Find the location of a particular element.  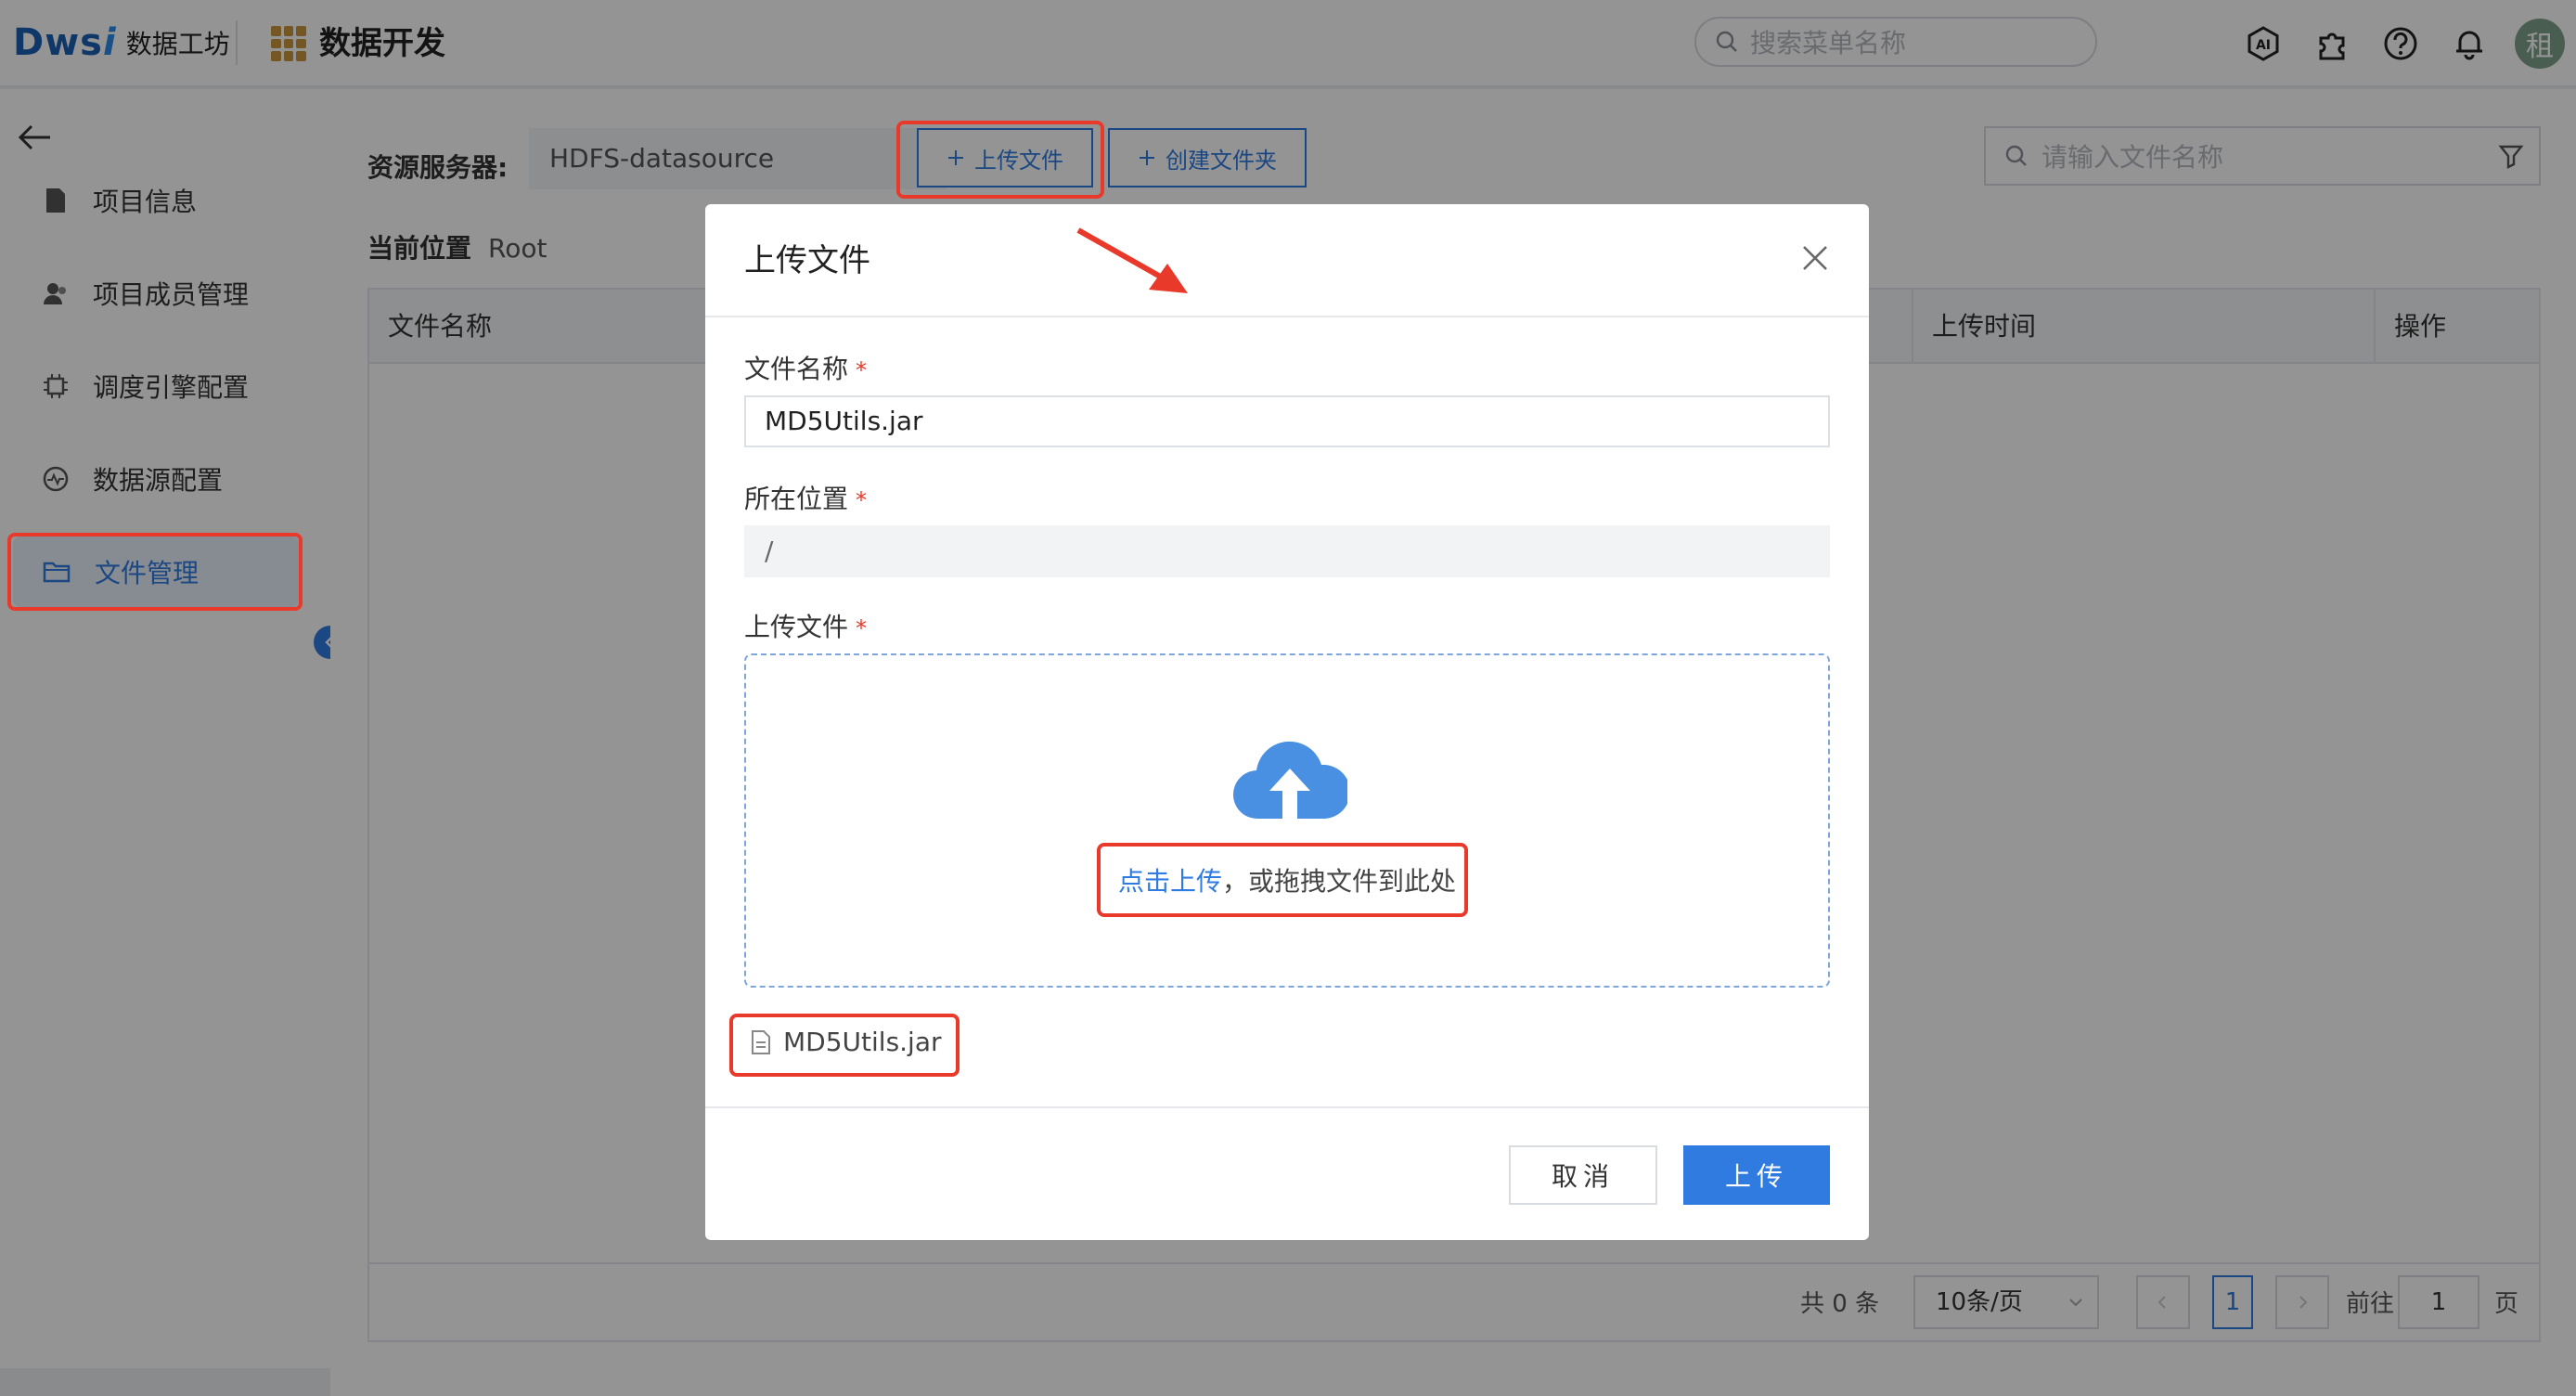

highlight-upload-button is located at coordinates (1000, 160).